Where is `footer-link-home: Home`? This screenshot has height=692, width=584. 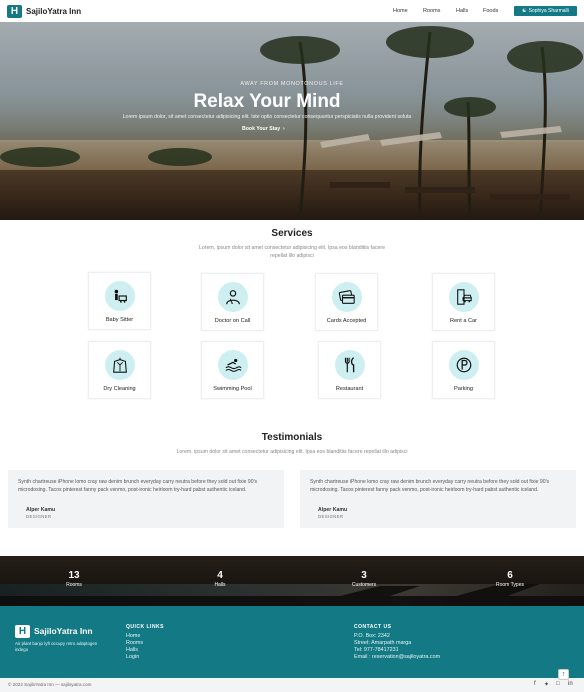
footer-link-home: Home is located at coordinates (133, 636).